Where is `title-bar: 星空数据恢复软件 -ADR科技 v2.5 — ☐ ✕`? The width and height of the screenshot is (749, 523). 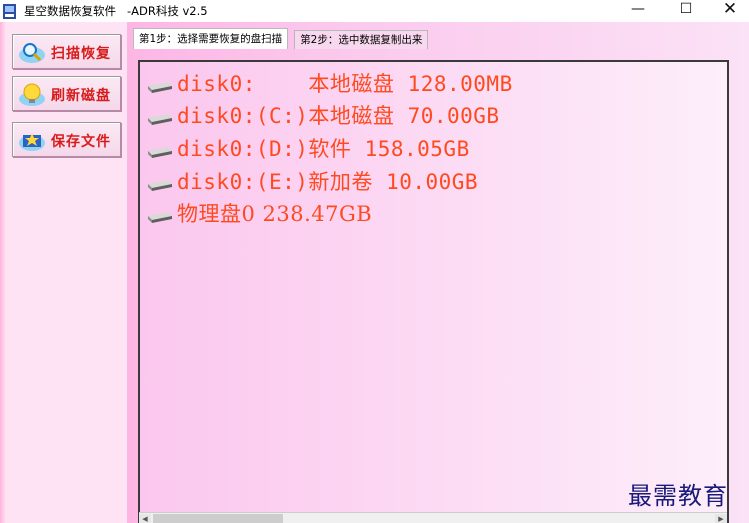 title-bar: 星空数据恢复软件 -ADR科技 v2.5 — ☐ ✕ is located at coordinates (374, 11).